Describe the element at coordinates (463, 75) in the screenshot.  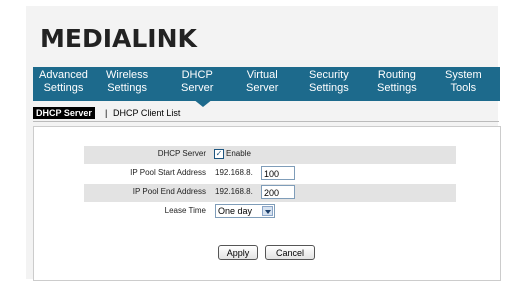
I see `nav-label-line1: System` at that location.